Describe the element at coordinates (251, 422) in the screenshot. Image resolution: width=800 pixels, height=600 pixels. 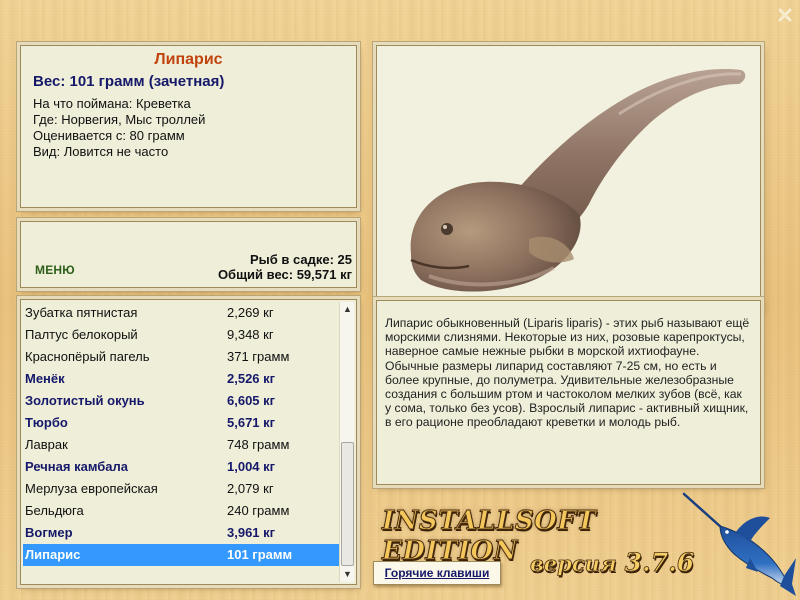
I see `list-item-weight: 5,671 кг` at that location.